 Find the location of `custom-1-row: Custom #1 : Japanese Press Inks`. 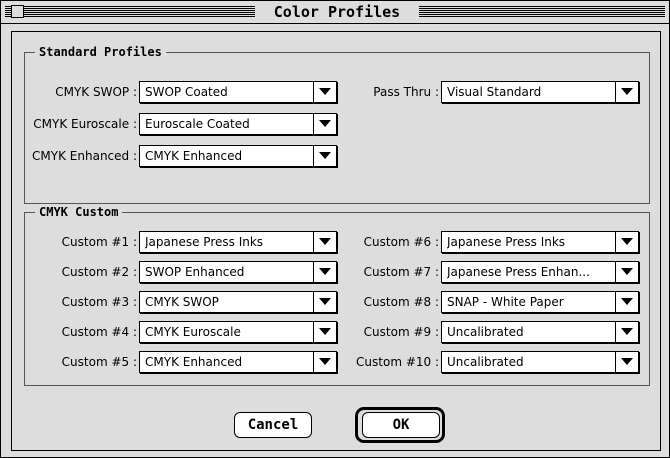

custom-1-row: Custom #1 : Japanese Press Inks is located at coordinates (185, 242).